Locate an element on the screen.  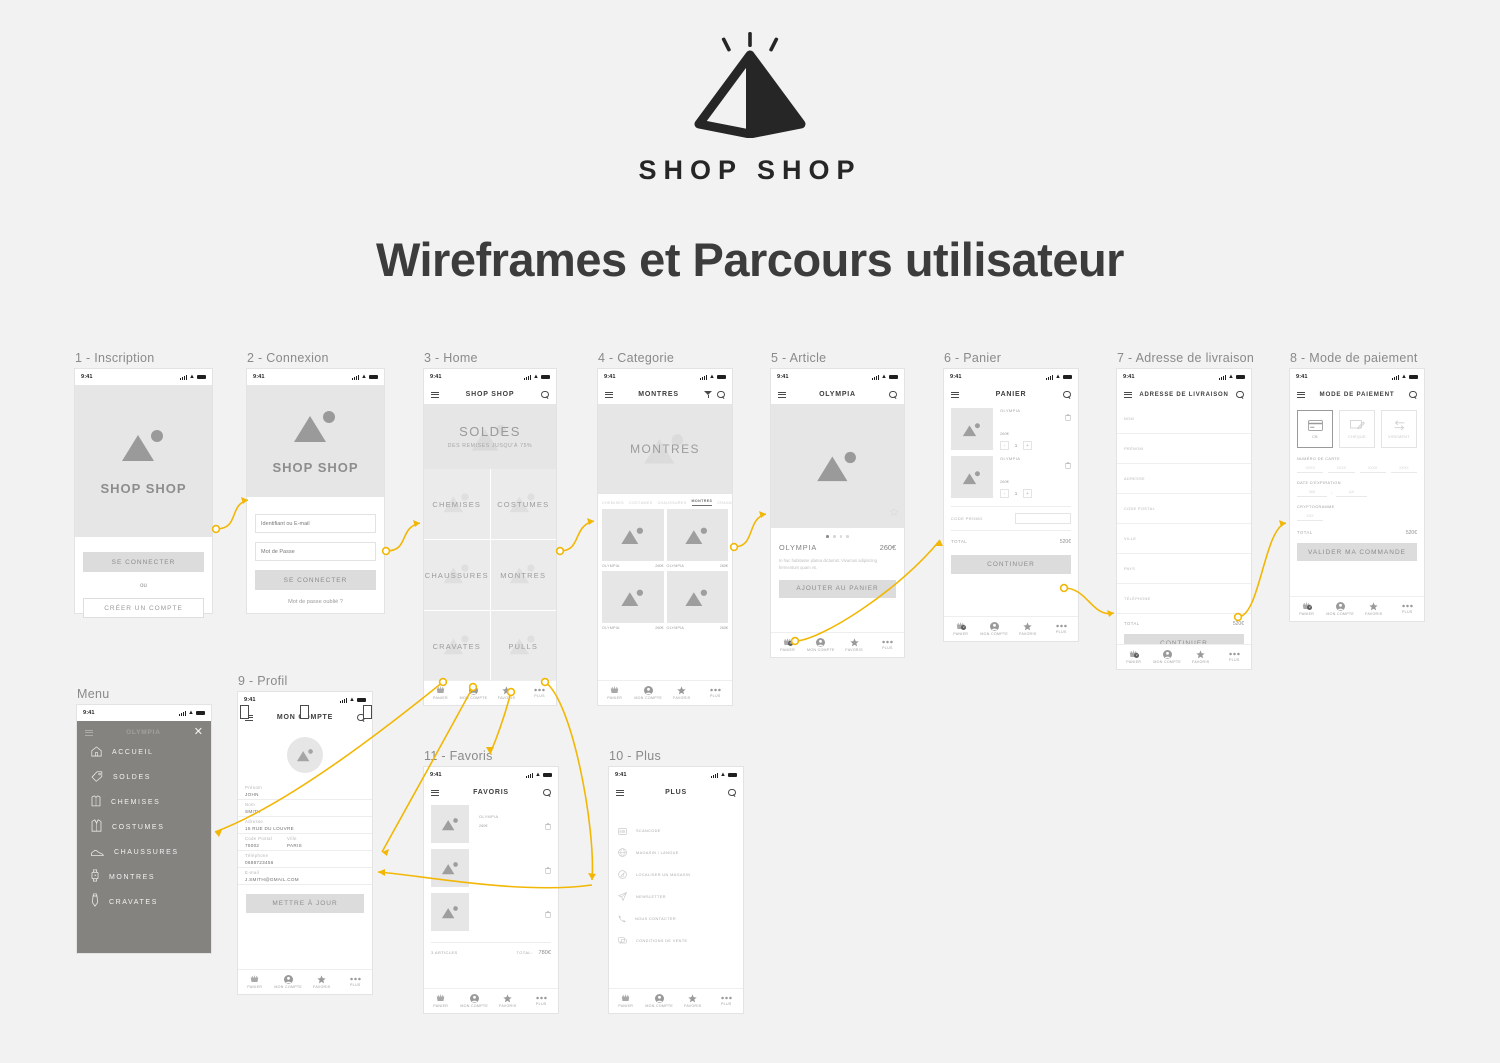
tab-panier: 0 PANIER is located at coordinates (787, 645).